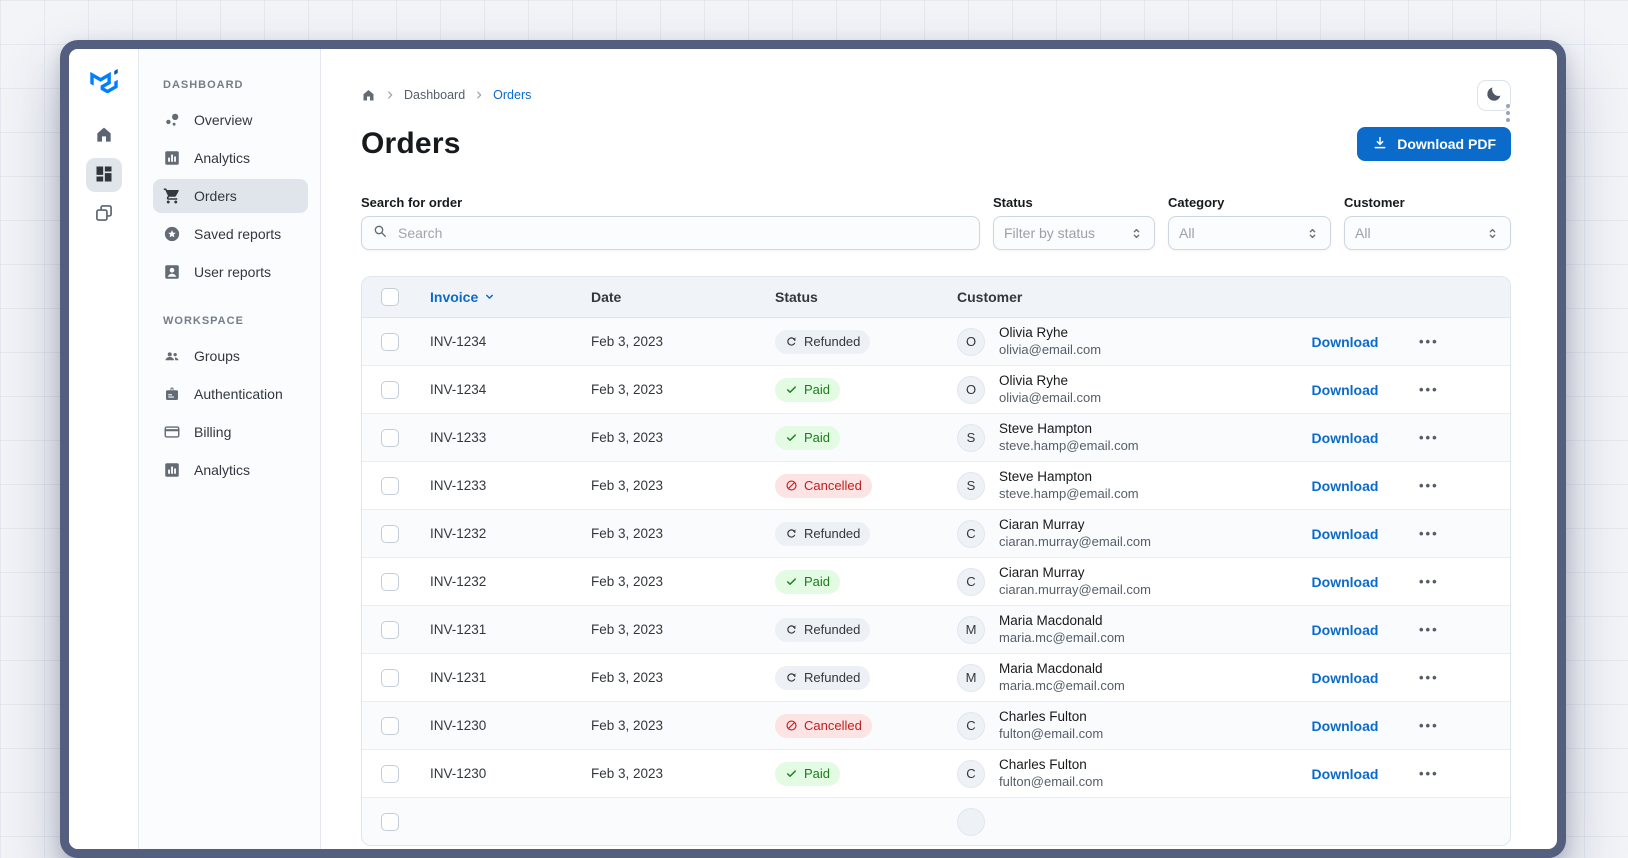  I want to click on rail-home-button, so click(104, 136).